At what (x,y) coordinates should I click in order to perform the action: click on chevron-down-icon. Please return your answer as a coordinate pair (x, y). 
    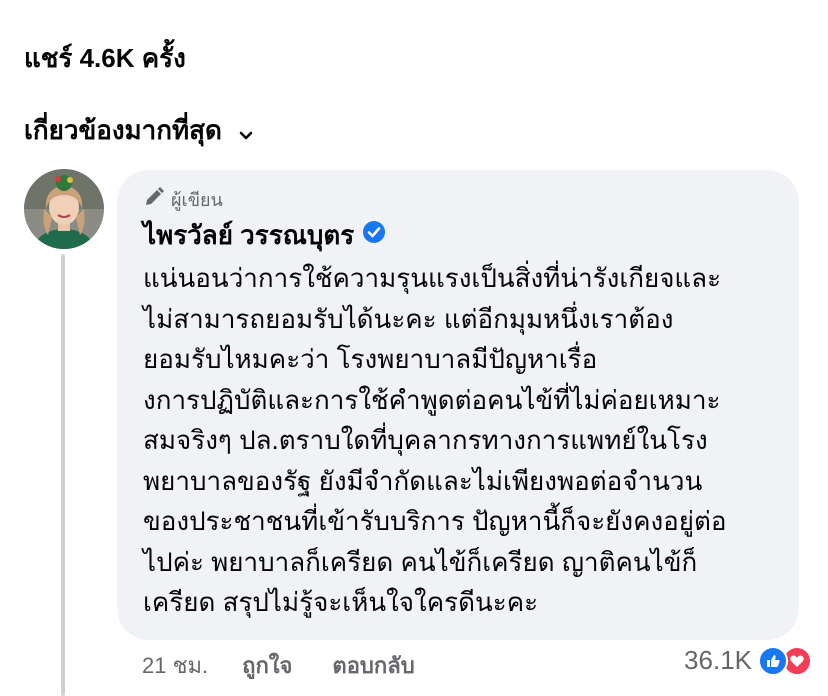
    Looking at the image, I should click on (246, 131).